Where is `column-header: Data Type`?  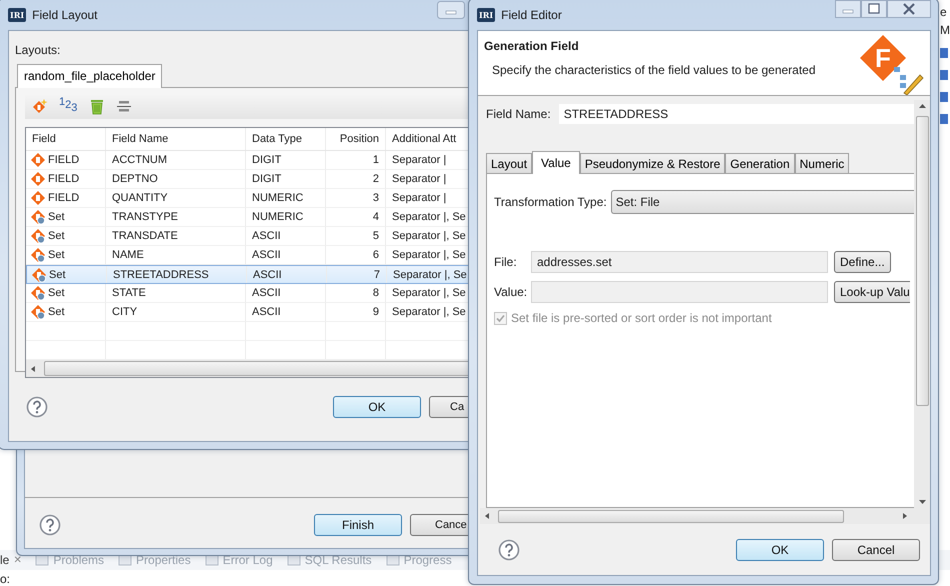 column-header: Data Type is located at coordinates (286, 139).